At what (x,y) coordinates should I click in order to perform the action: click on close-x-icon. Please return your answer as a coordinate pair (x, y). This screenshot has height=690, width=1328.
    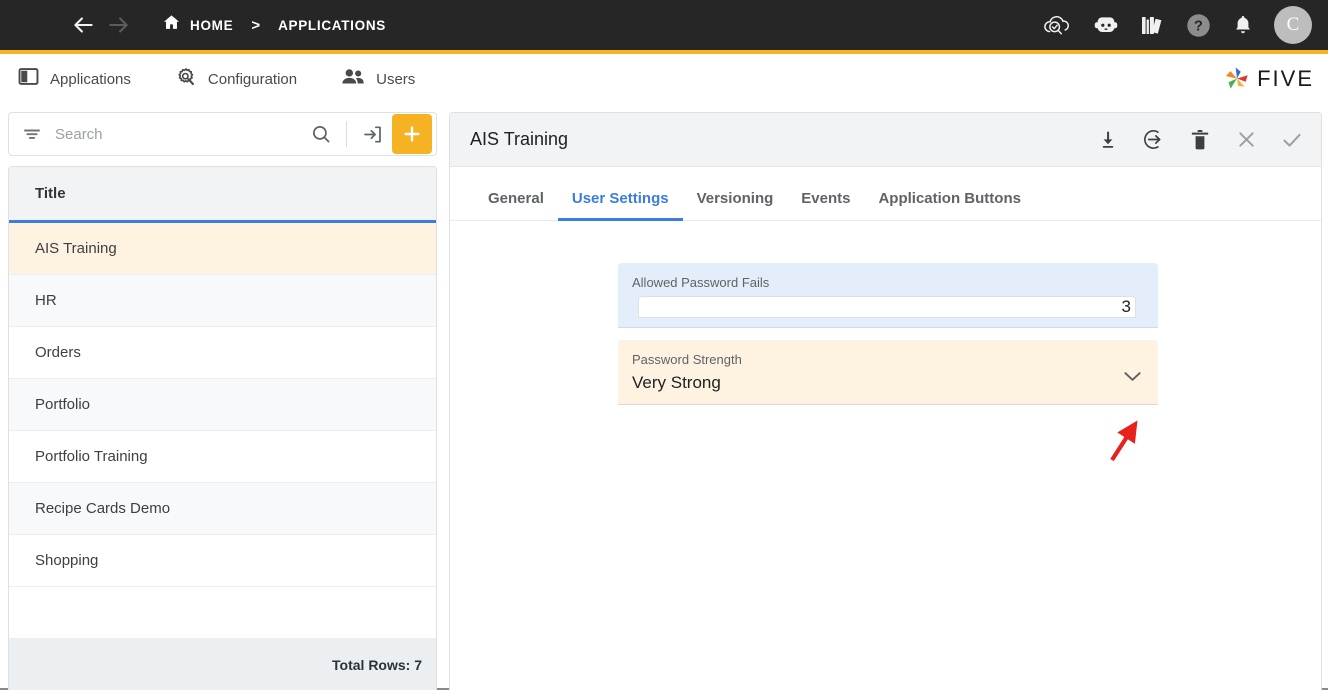
    Looking at the image, I should click on (1246, 140).